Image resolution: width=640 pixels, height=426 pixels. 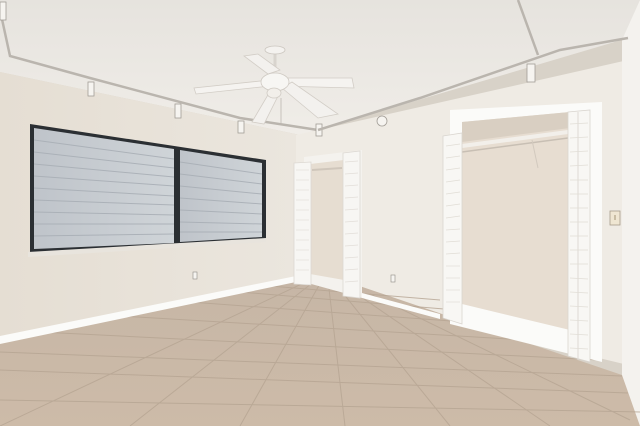 I want to click on left-closet, so click(x=327, y=224).